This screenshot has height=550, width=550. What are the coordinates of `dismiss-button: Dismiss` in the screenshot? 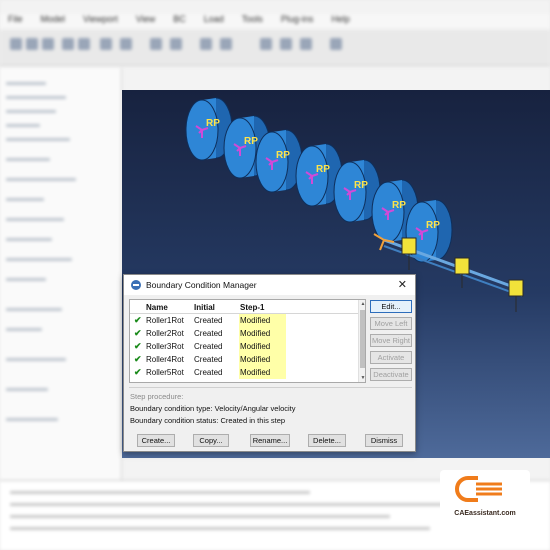 It's located at (384, 440).